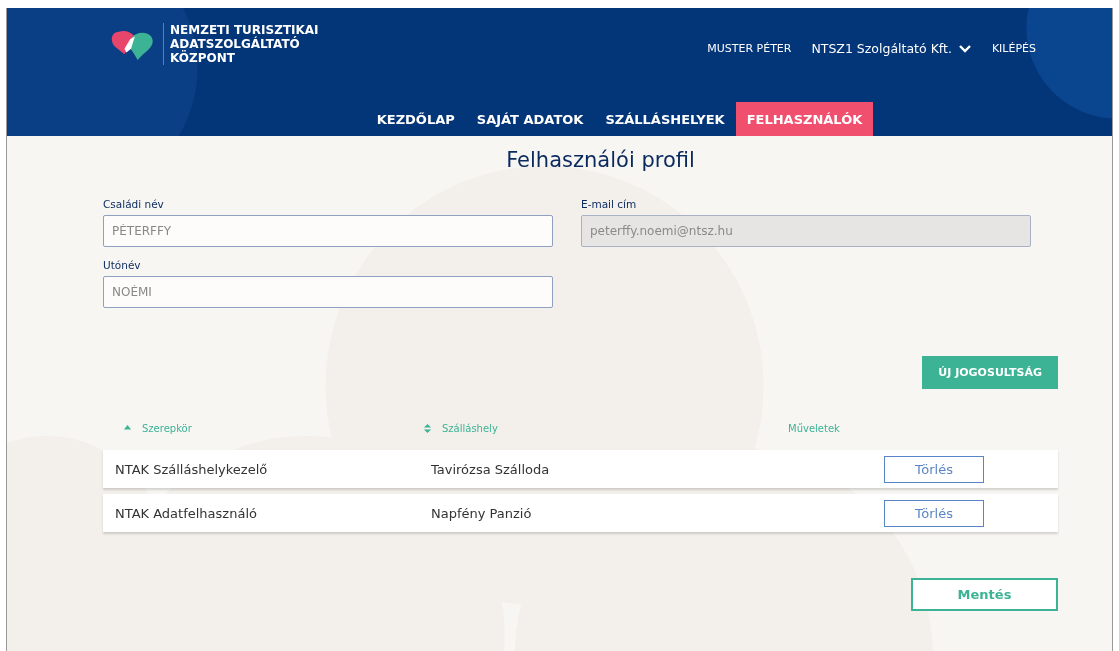 The image size is (1119, 651). What do you see at coordinates (235, 44) in the screenshot?
I see `brand-name: ADATSZOLGÁLTATÓ` at bounding box center [235, 44].